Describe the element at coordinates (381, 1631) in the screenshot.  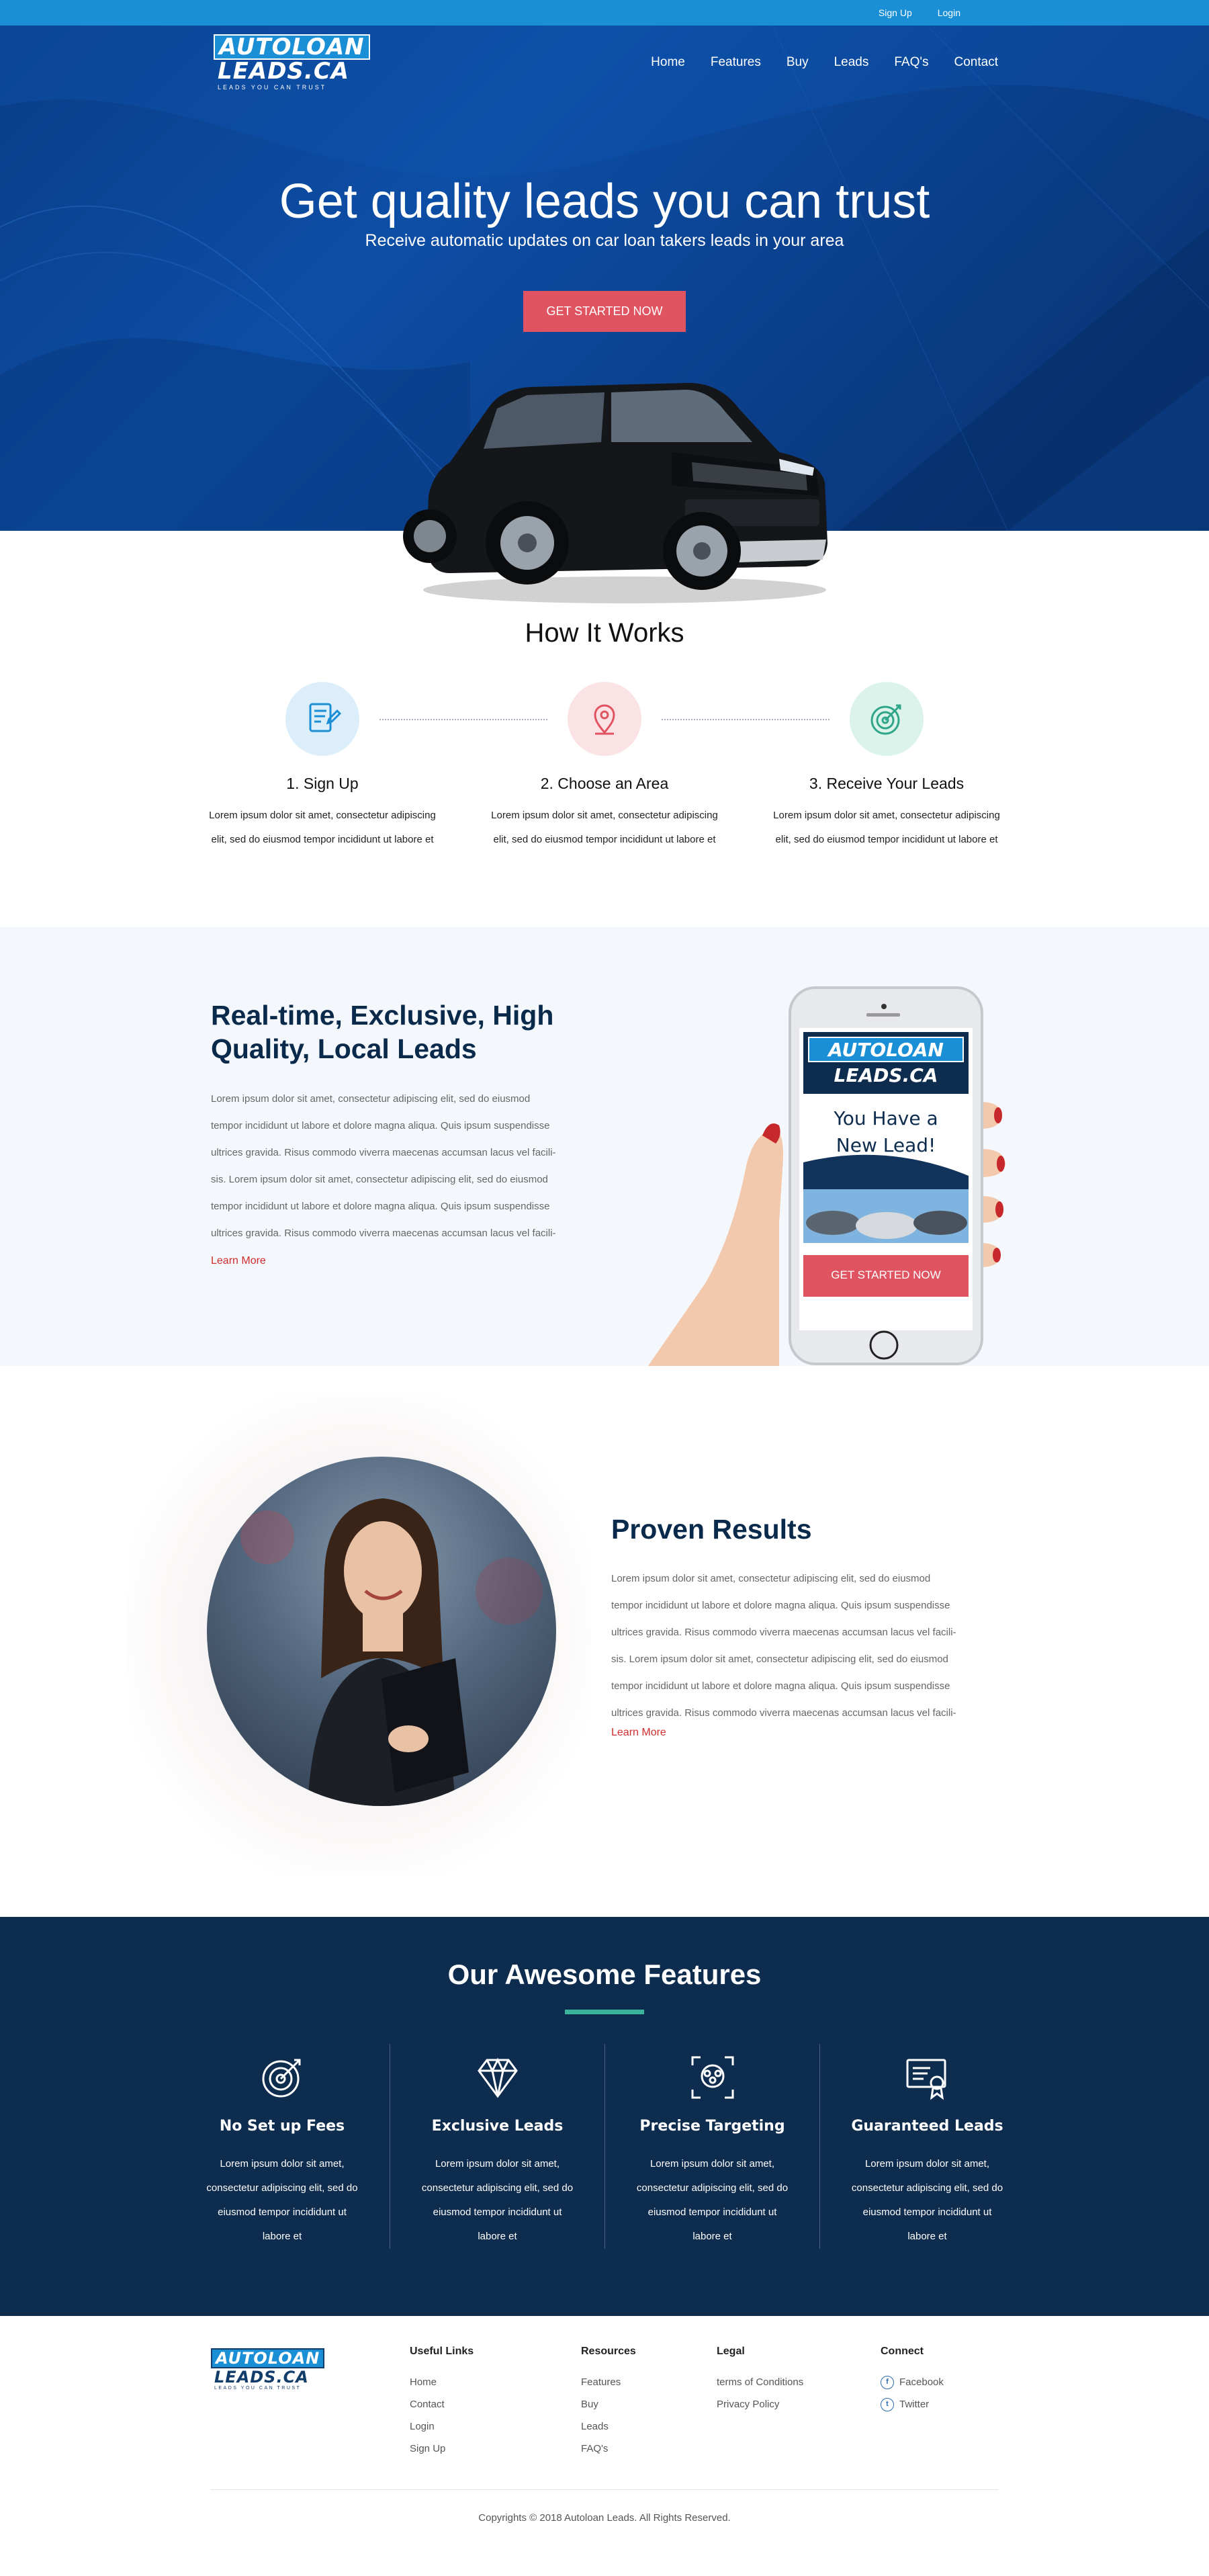
I see `businesswoman-photo` at that location.